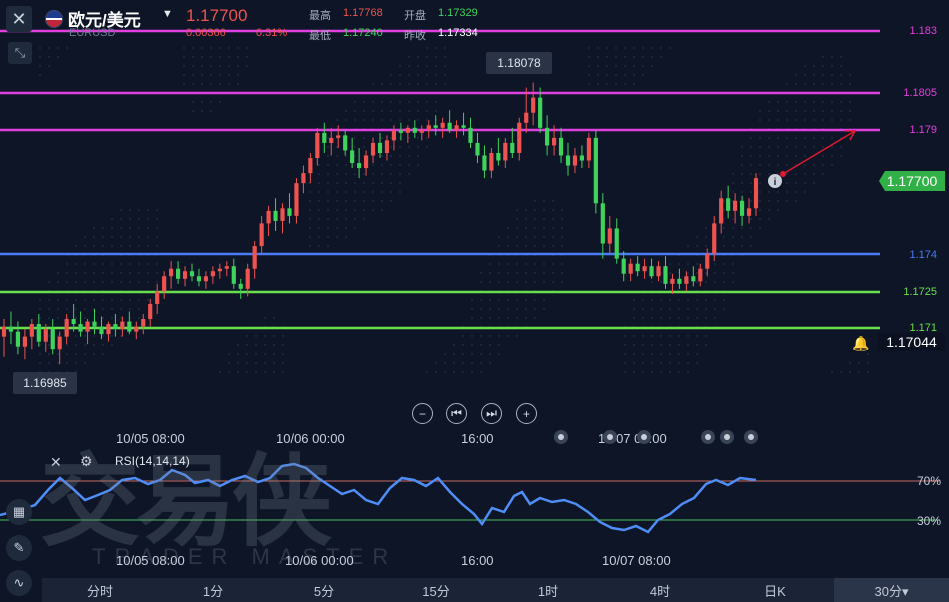 This screenshot has height=602, width=949. What do you see at coordinates (436, 590) in the screenshot?
I see `tab-15min: 15分` at bounding box center [436, 590].